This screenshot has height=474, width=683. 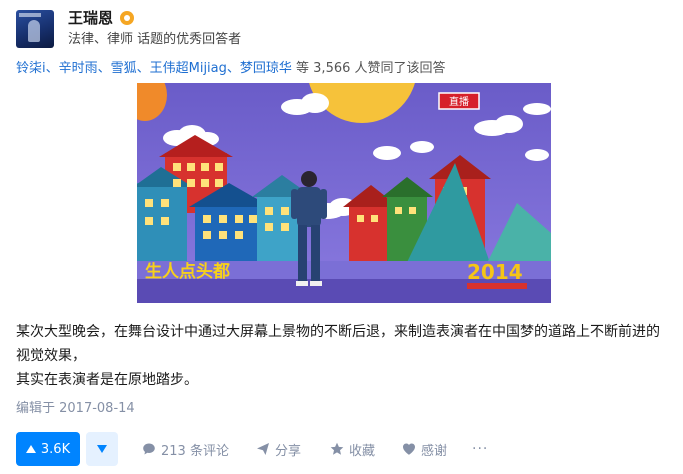 What do you see at coordinates (195, 451) in the screenshot?
I see `comments-label: 213 条评论` at bounding box center [195, 451].